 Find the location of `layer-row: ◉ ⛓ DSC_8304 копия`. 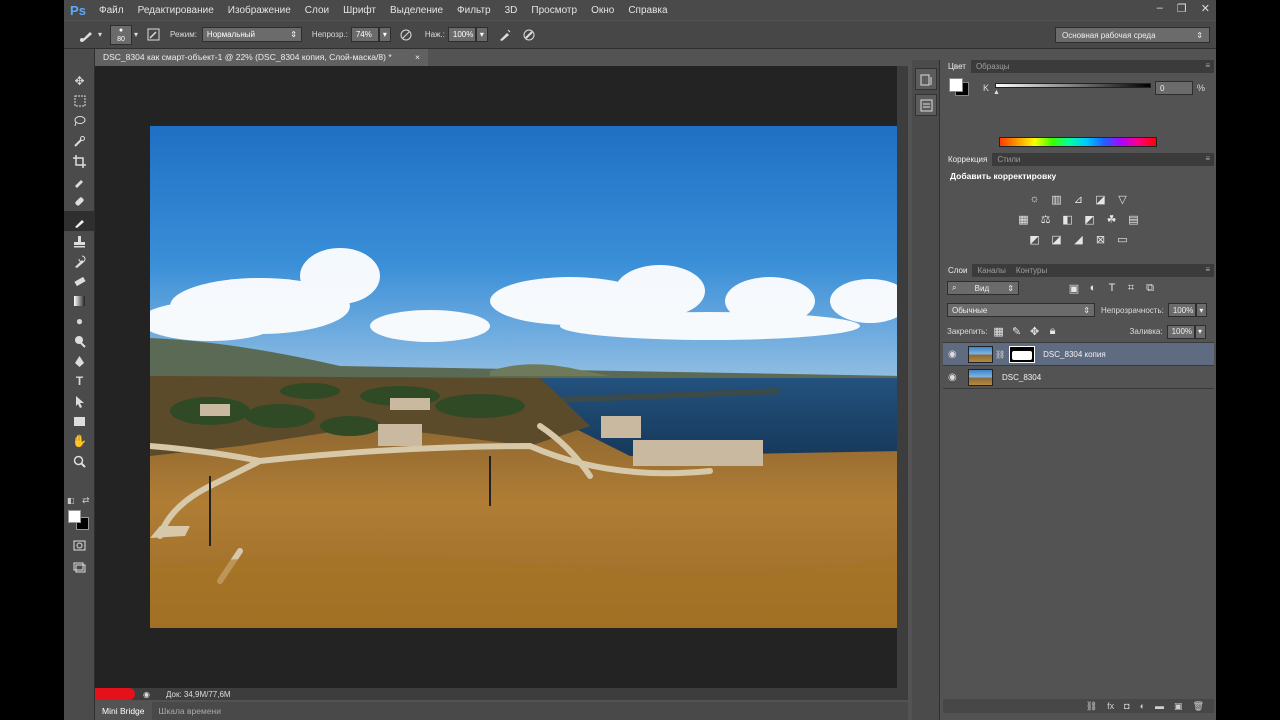

layer-row: ◉ ⛓ DSC_8304 копия is located at coordinates (1078, 354).